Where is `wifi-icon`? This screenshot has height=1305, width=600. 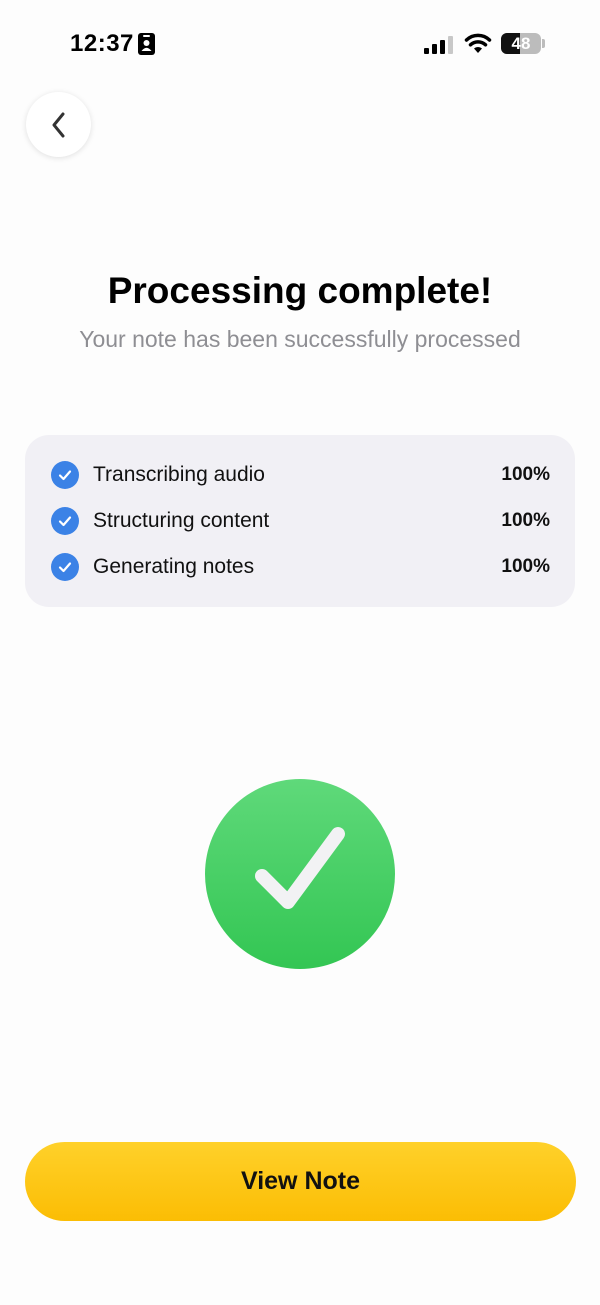
wifi-icon is located at coordinates (478, 43).